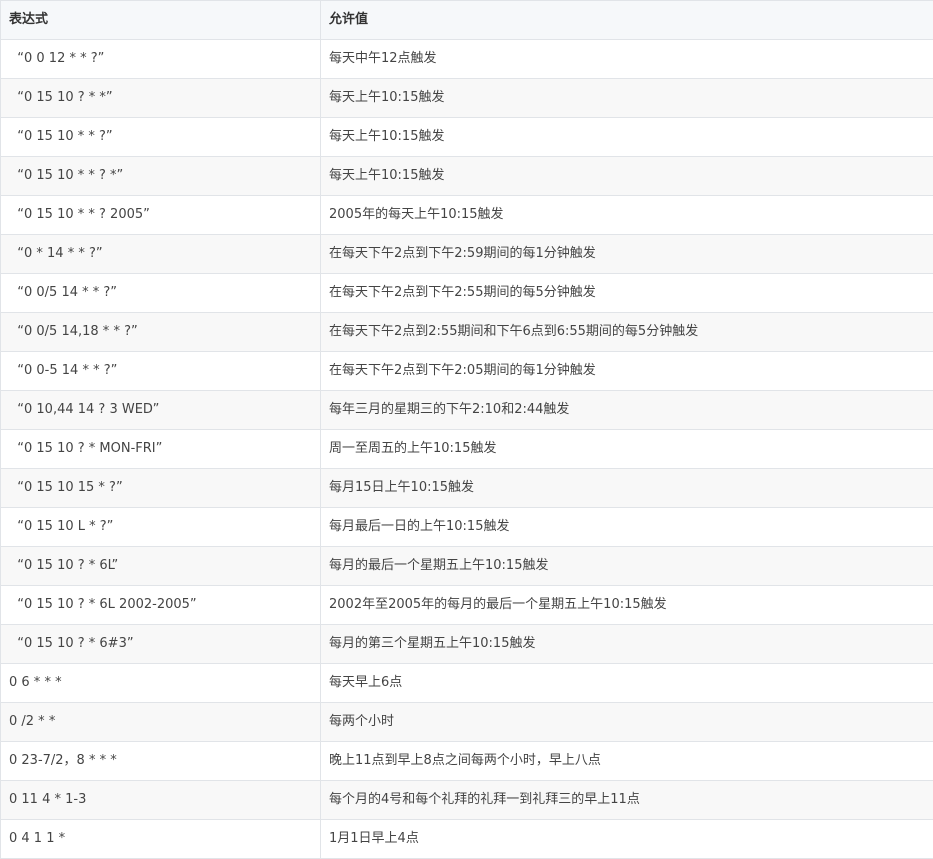 This screenshot has width=933, height=859. I want to click on expression-cell: “0 10,44 14 ? 3 WED”, so click(161, 410).